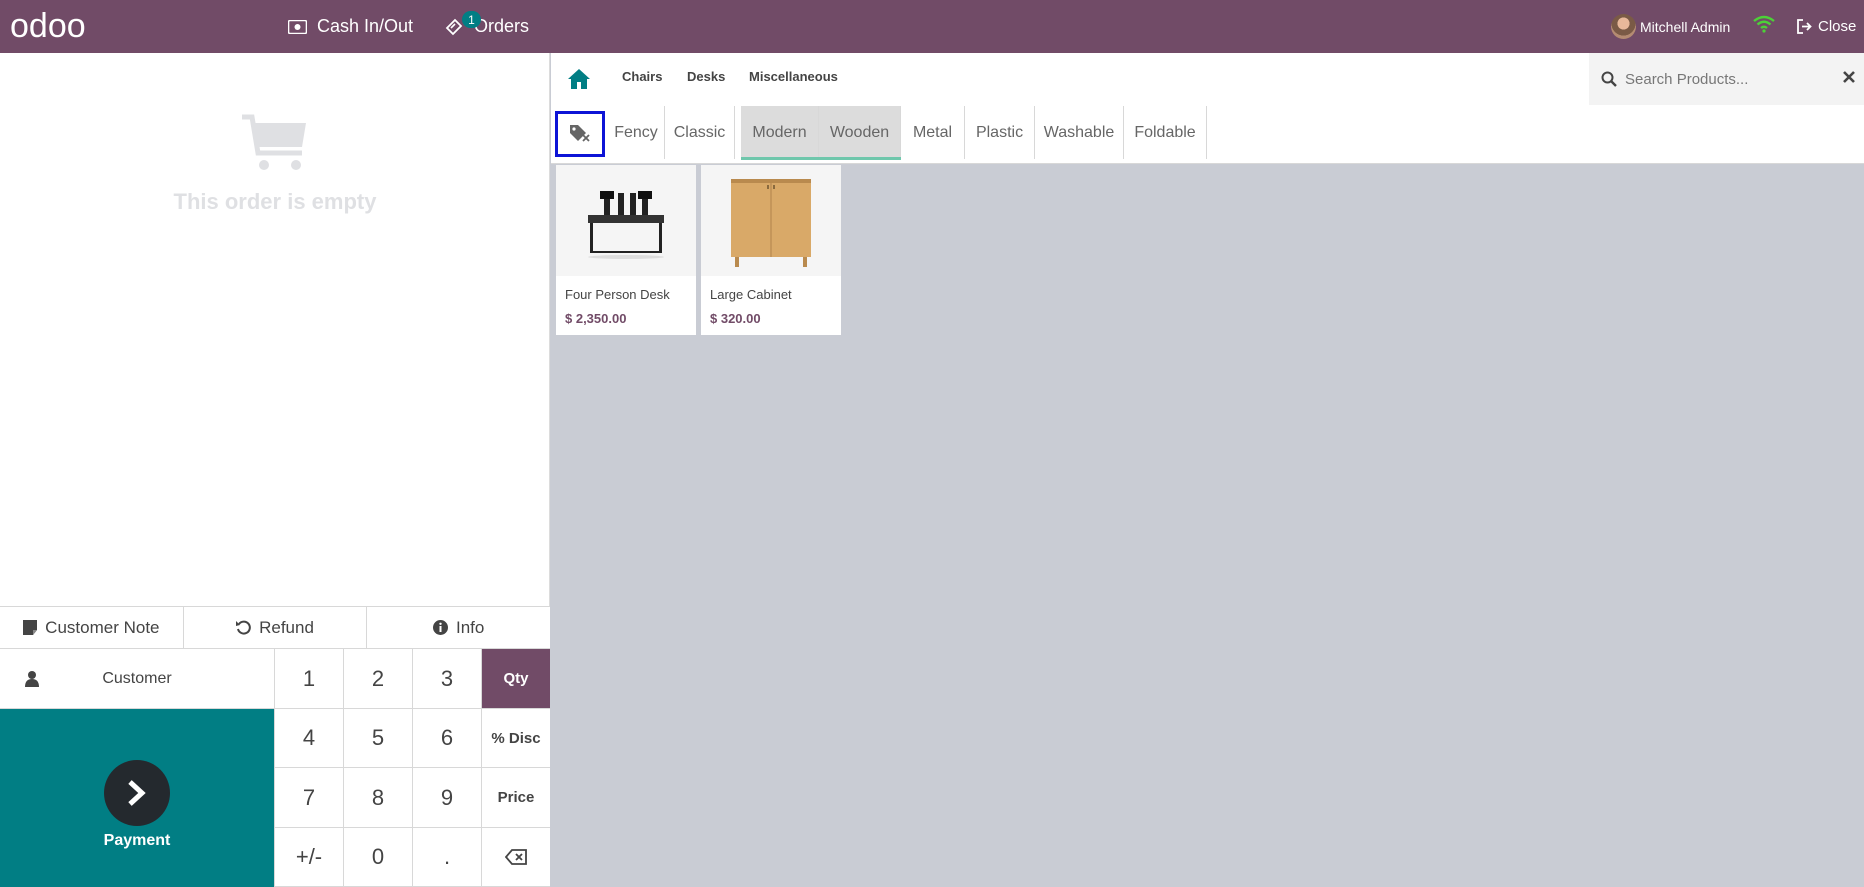 The height and width of the screenshot is (887, 1864). What do you see at coordinates (1764, 24) in the screenshot?
I see `wifi-icon` at bounding box center [1764, 24].